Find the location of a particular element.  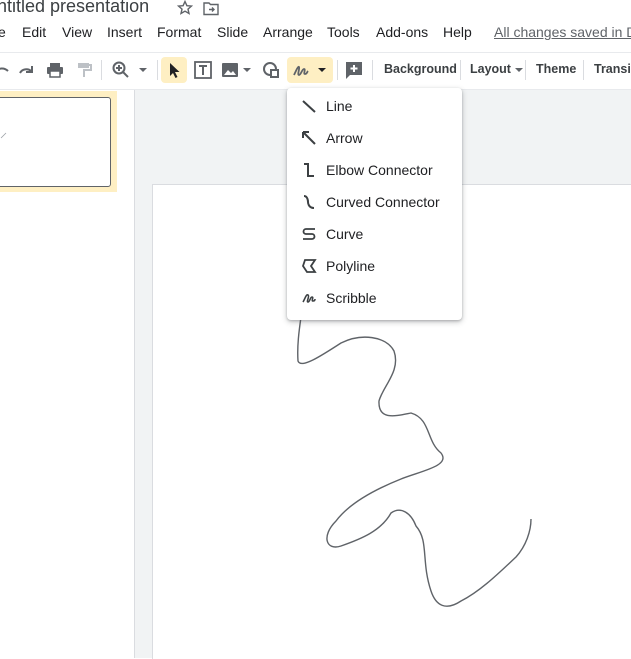

menu-tools: Tools is located at coordinates (343, 32).